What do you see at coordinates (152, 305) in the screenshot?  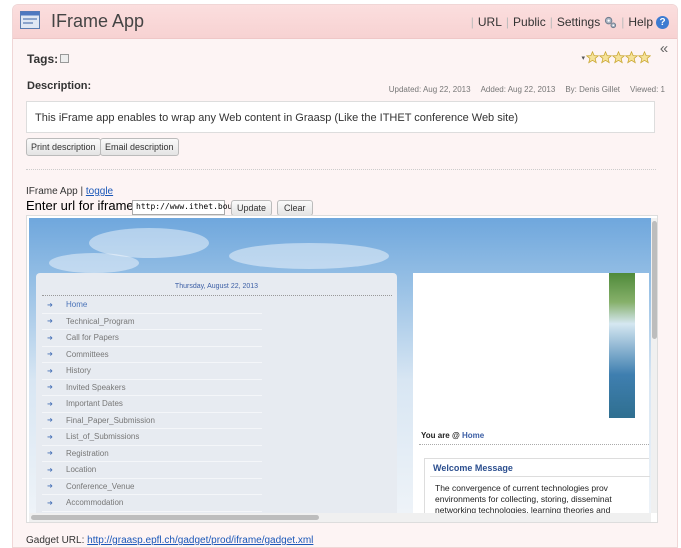 I see `menu-item: ➜ Home` at bounding box center [152, 305].